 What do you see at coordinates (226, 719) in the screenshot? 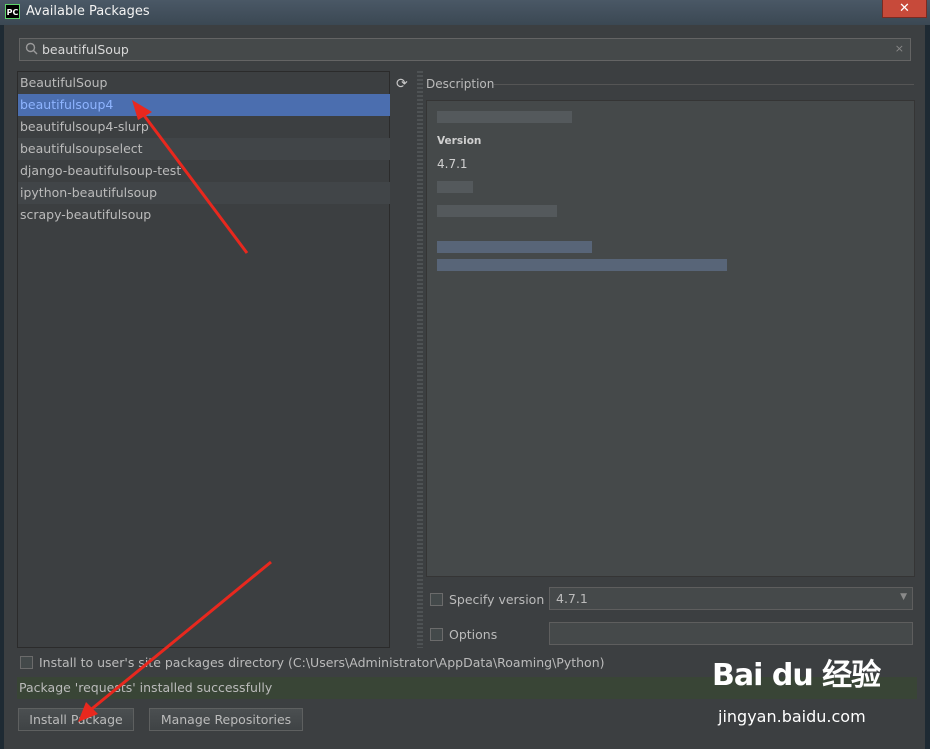
I see `manage-repositories-button: Manage Repositories` at bounding box center [226, 719].